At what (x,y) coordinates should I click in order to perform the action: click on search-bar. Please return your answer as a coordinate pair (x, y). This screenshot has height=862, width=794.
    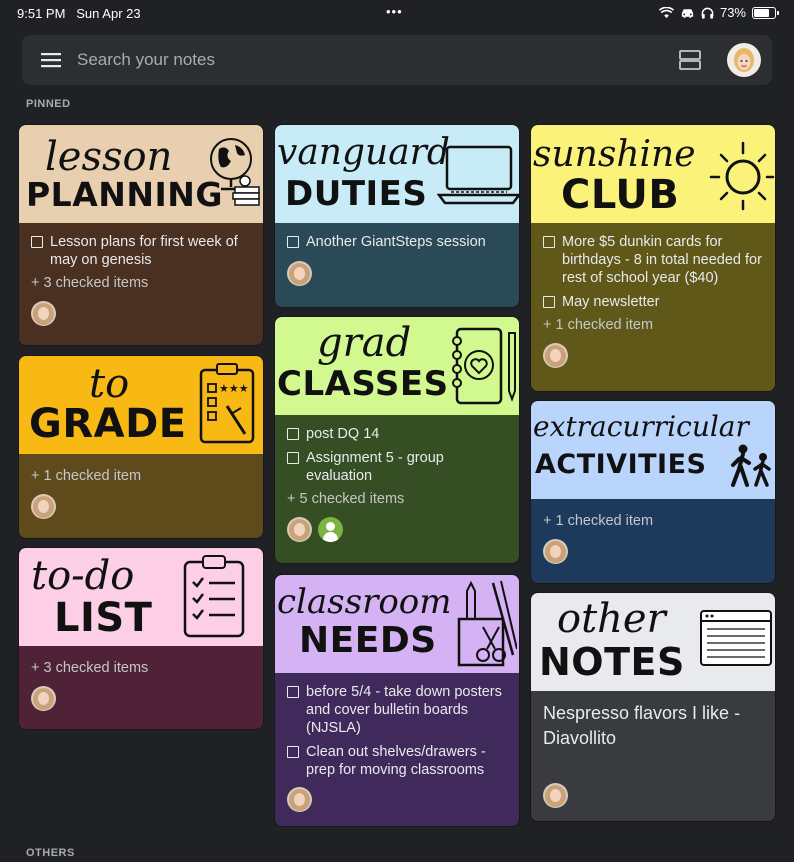
    Looking at the image, I should click on (397, 60).